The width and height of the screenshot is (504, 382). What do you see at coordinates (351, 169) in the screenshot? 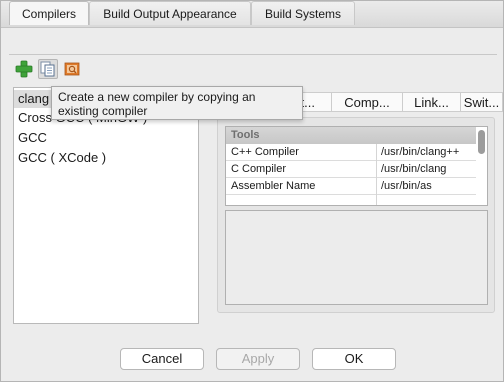
I see `table-row: C Compiler /usr/bin/clang` at bounding box center [351, 169].